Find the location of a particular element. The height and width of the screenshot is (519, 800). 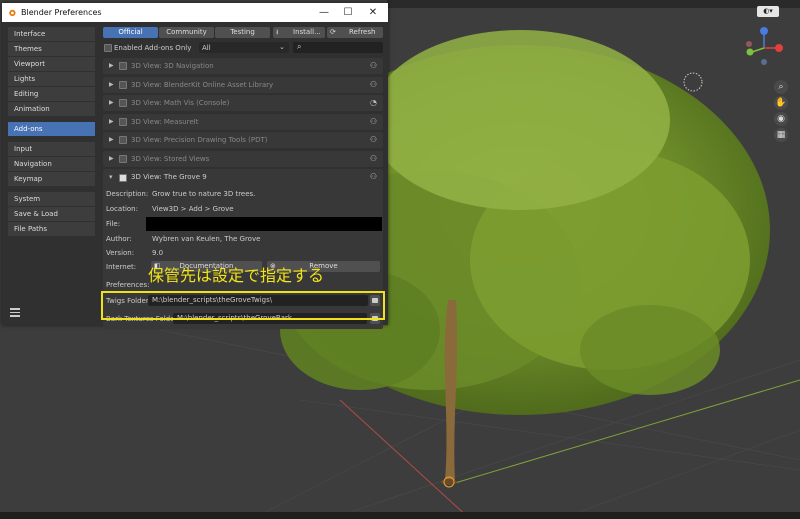

refresh-icon: ⟳ is located at coordinates (333, 32).